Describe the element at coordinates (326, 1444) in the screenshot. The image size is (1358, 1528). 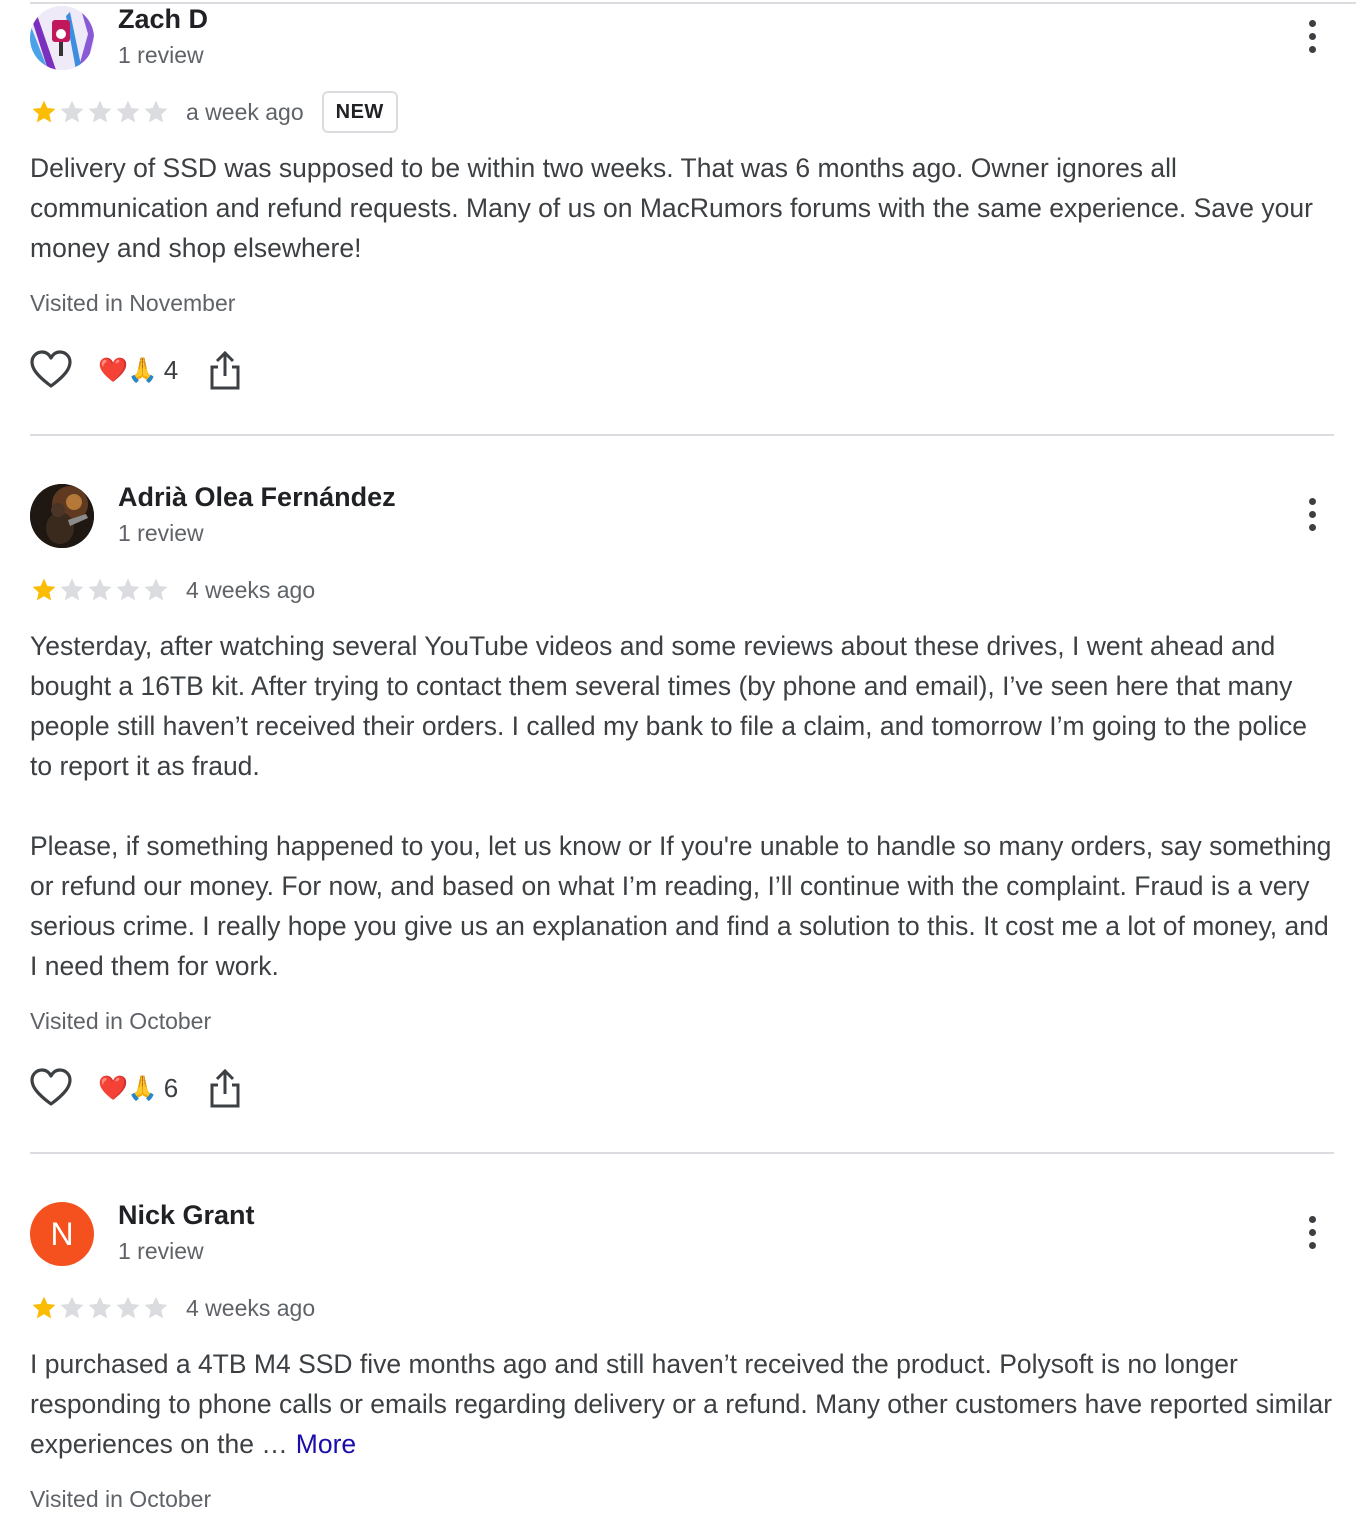
I see `more-link: More` at that location.